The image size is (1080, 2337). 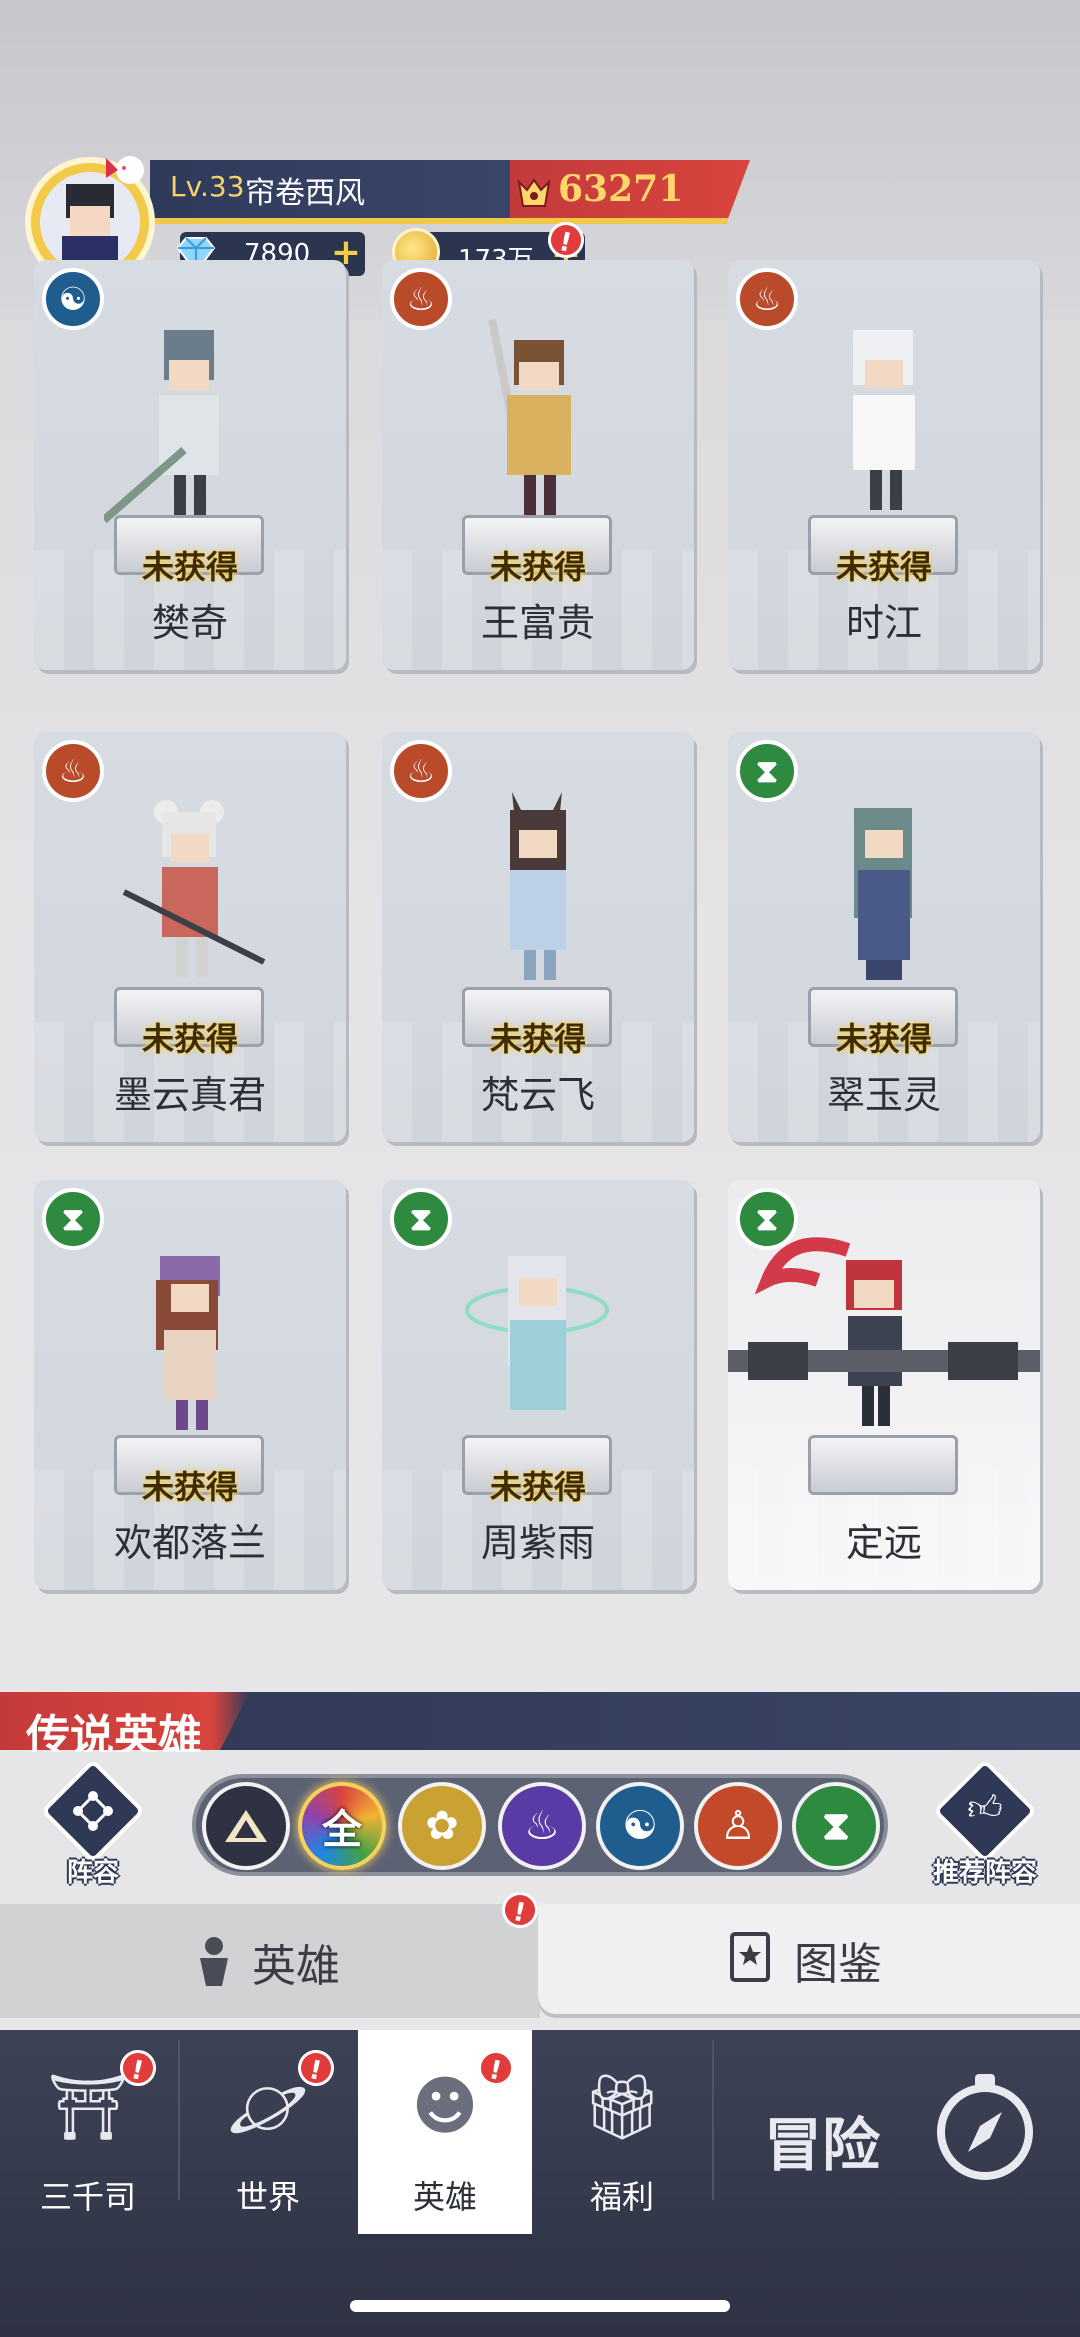 I want to click on combat-power-icon, so click(x=534, y=192).